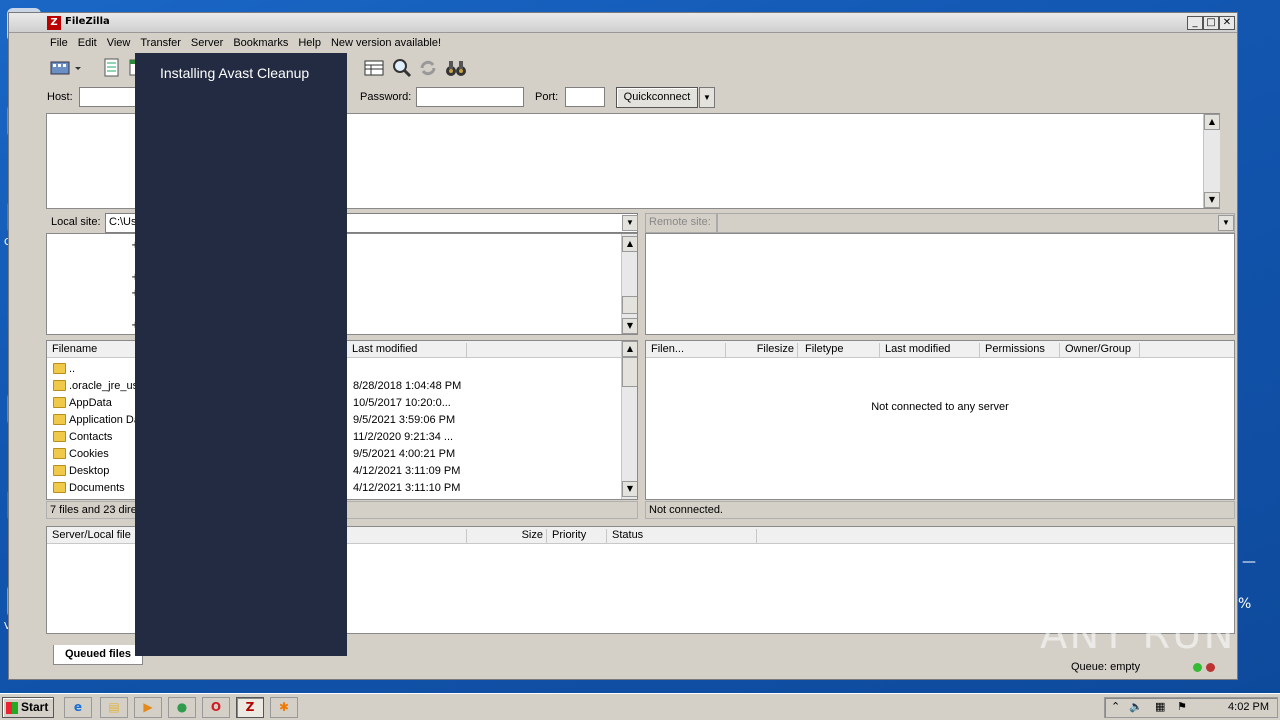 The width and height of the screenshot is (1280, 720). Describe the element at coordinates (507, 536) in the screenshot. I see `column-size: Size` at that location.